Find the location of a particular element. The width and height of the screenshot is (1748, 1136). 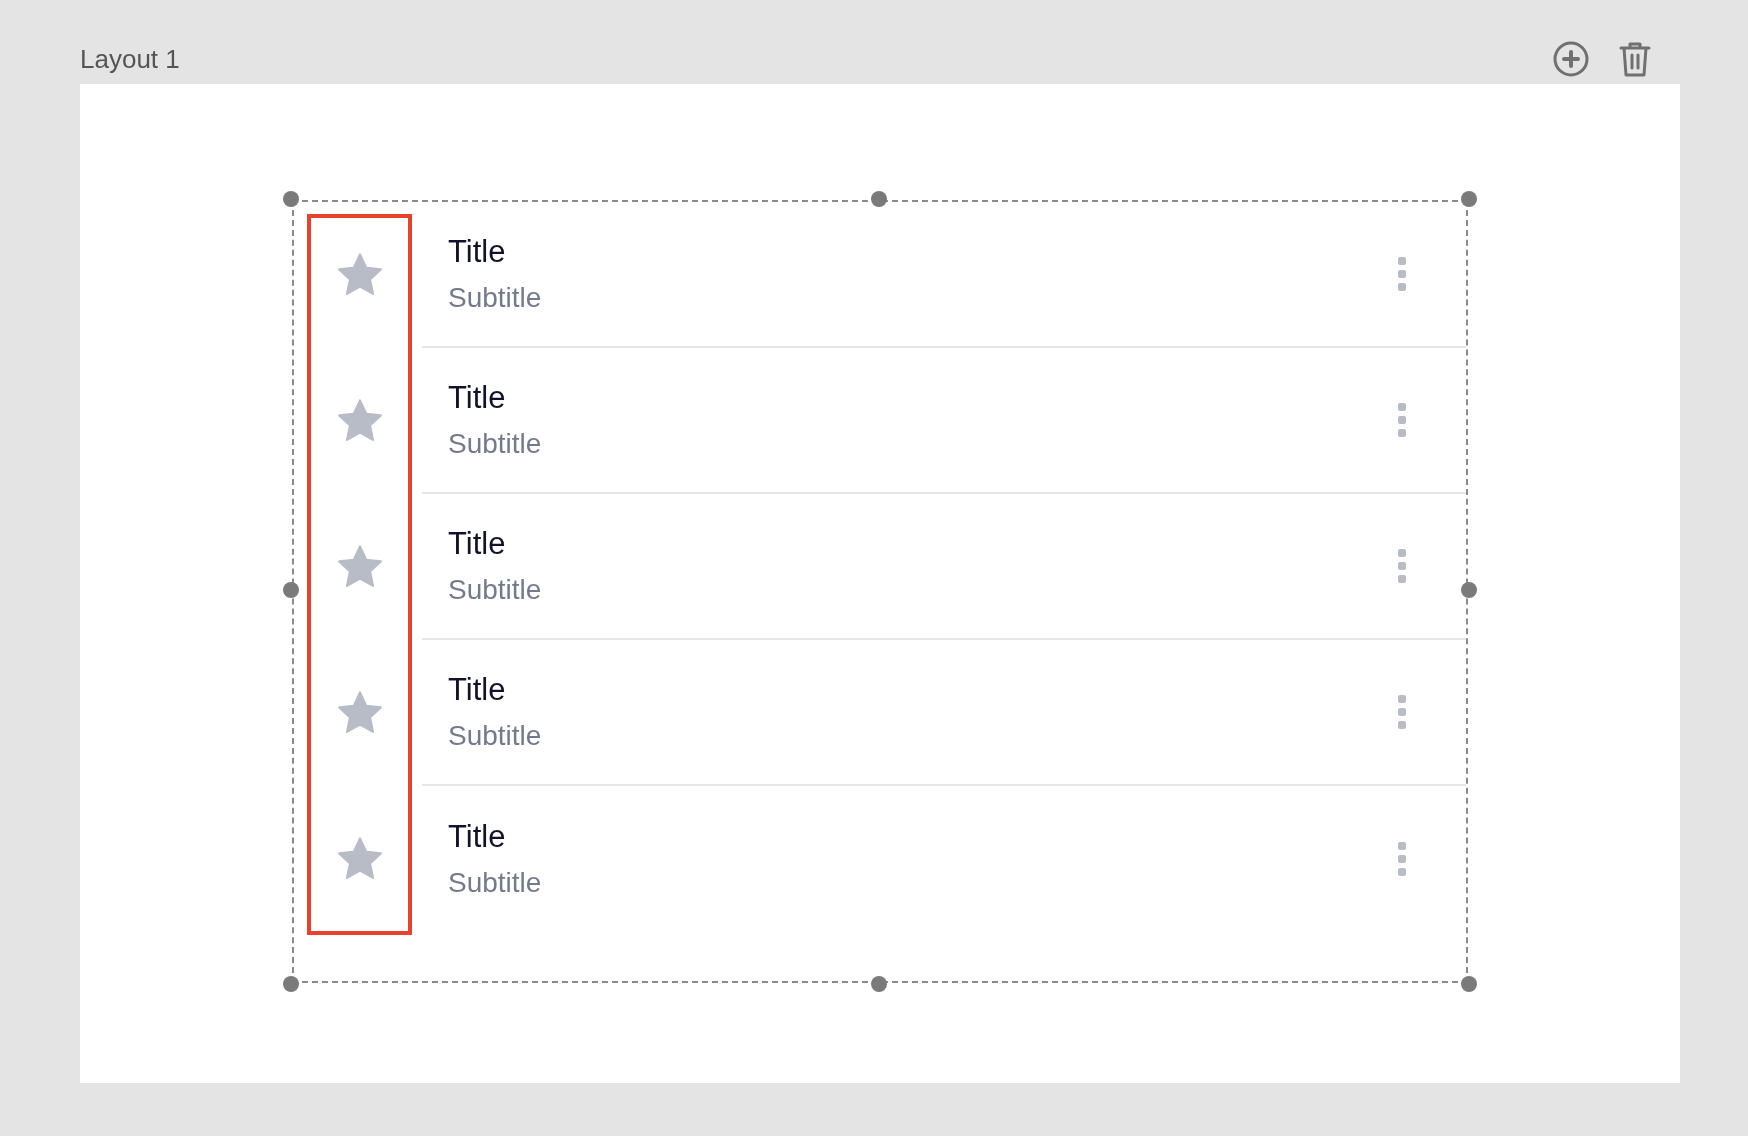

layout-title: Layout 1 is located at coordinates (130, 59).